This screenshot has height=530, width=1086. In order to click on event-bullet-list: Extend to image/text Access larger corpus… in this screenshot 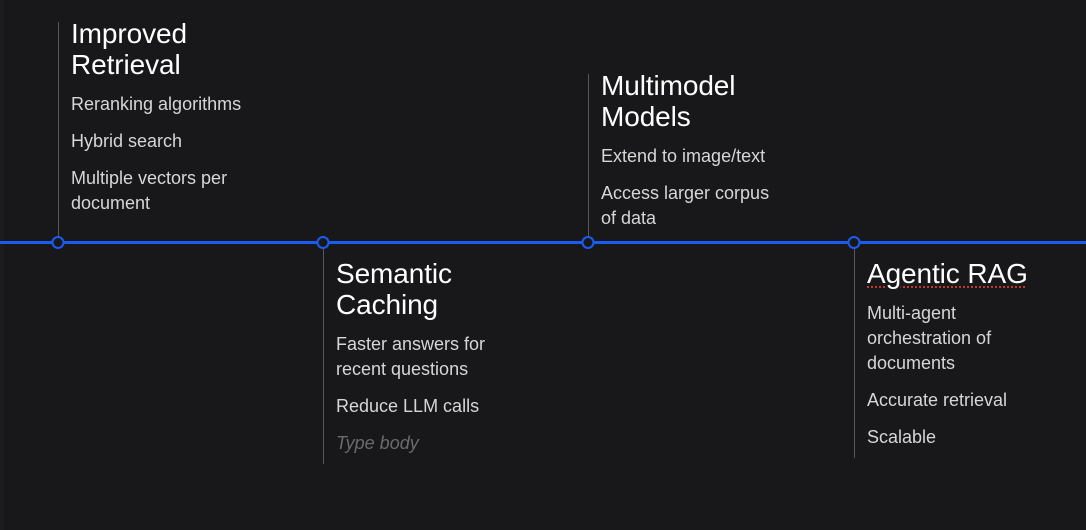, I will do `click(685, 187)`.